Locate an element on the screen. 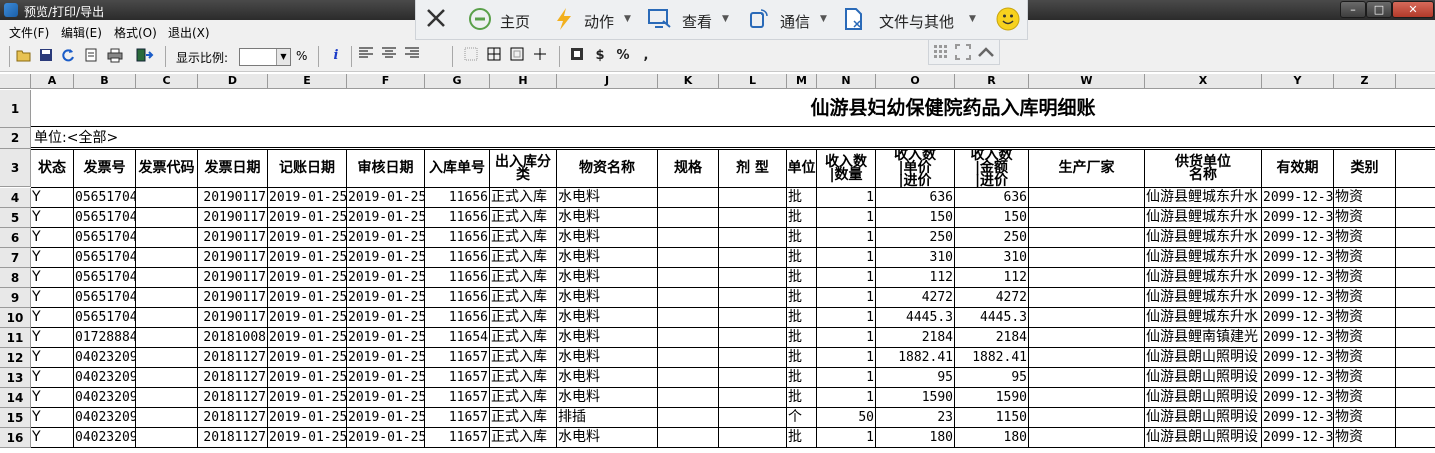  column-letter: C is located at coordinates (167, 81).